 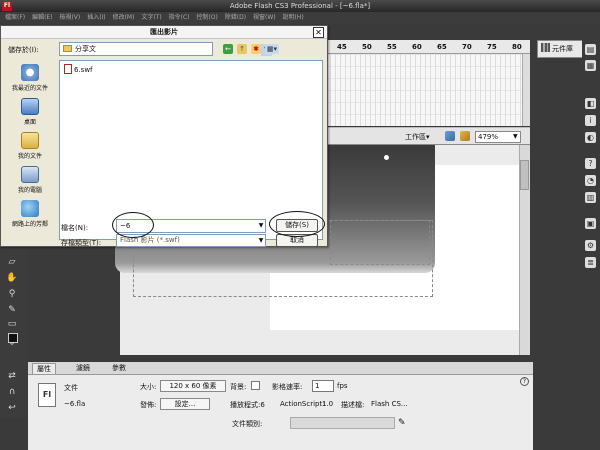 What do you see at coordinates (590, 223) in the screenshot?
I see `scene-panel-icon: ▣` at bounding box center [590, 223].